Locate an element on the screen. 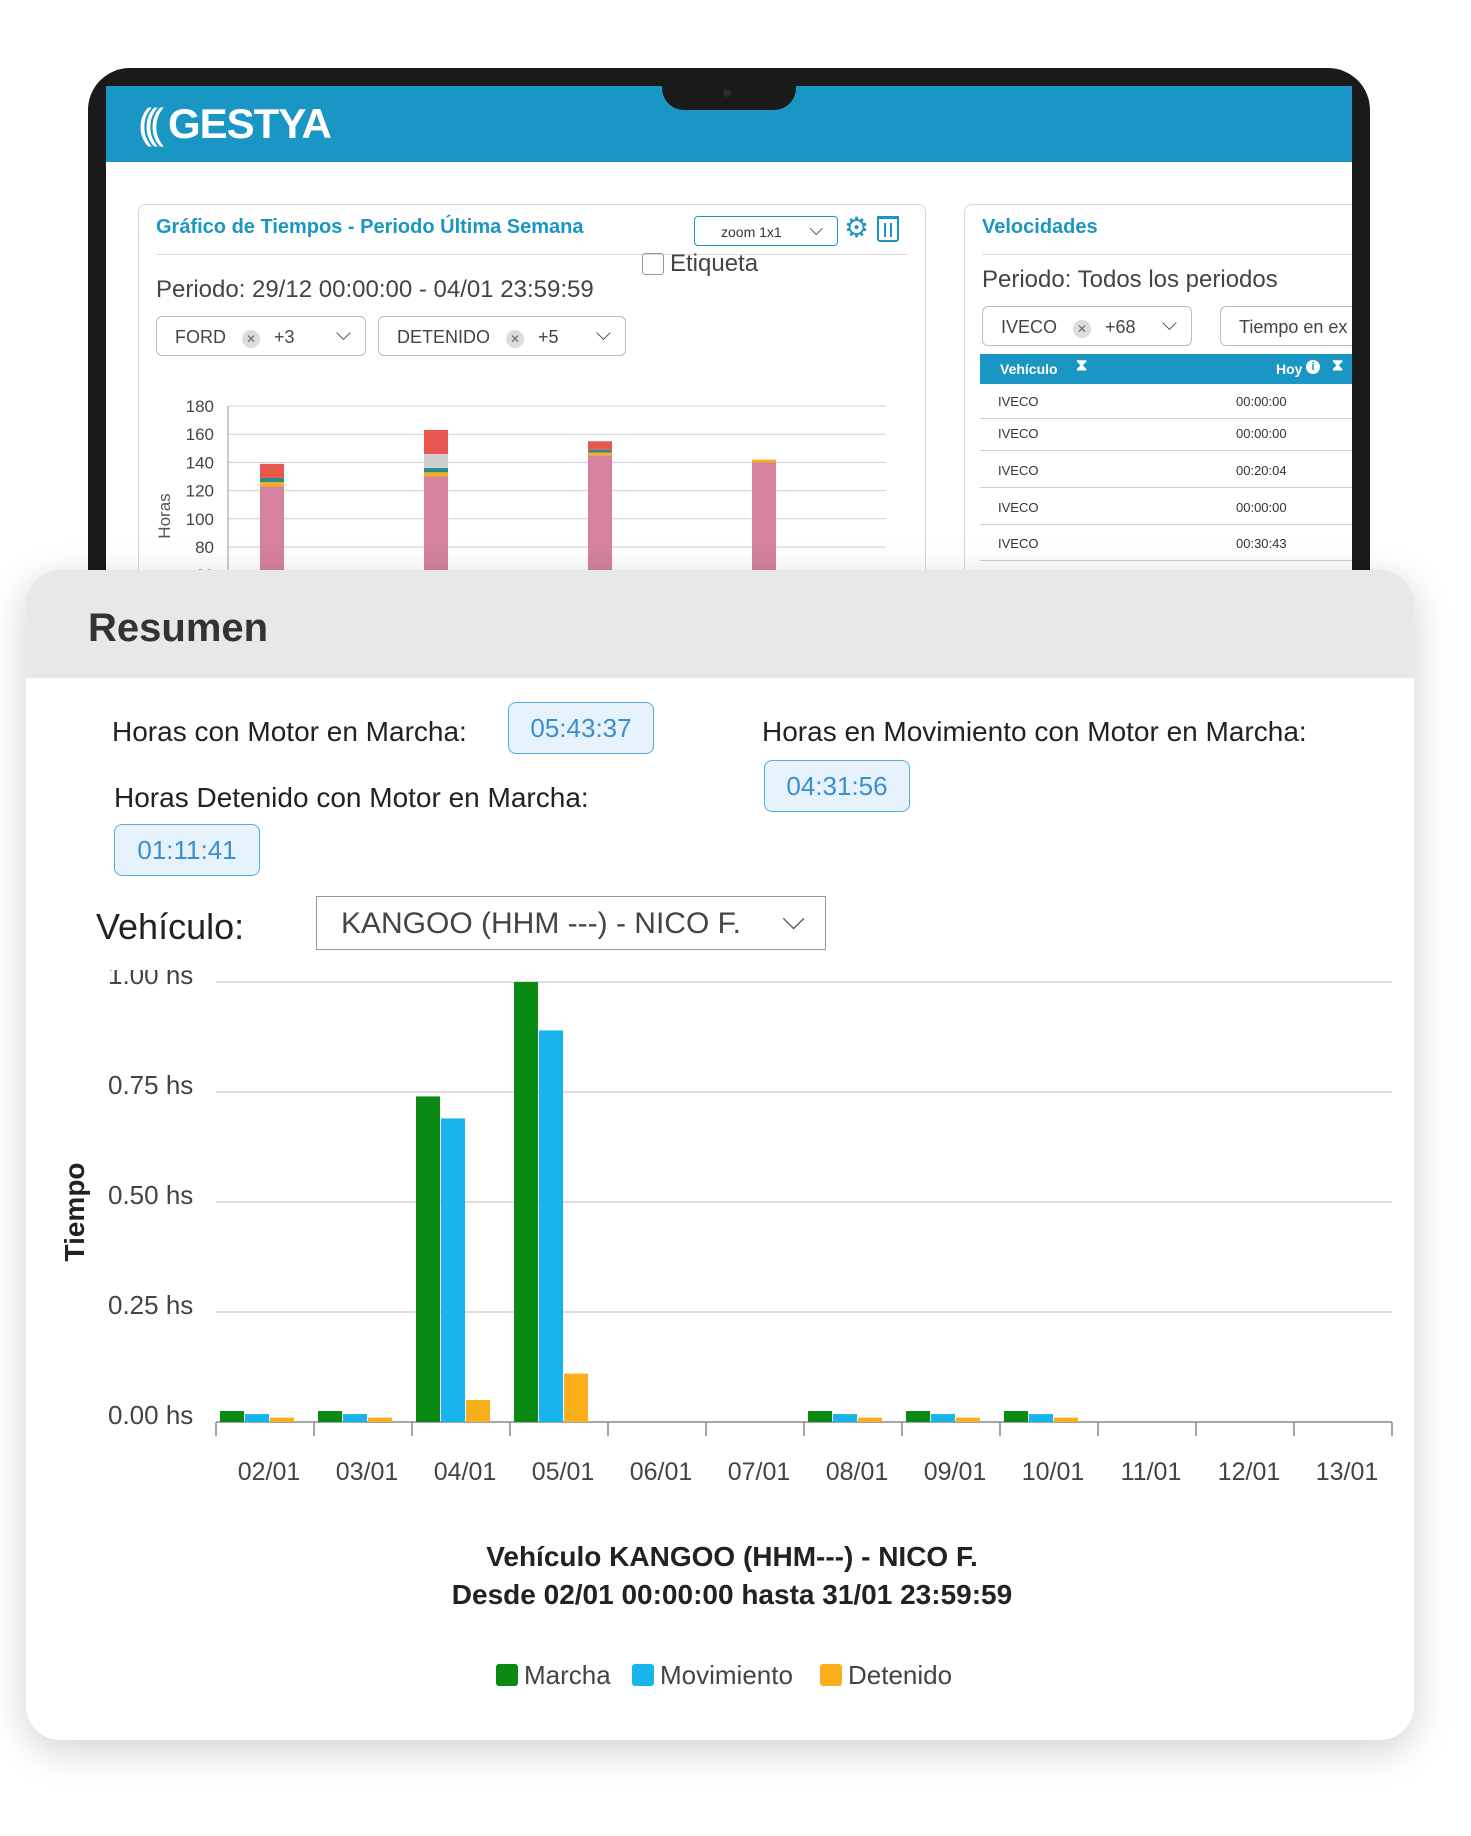 The height and width of the screenshot is (1836, 1471). table-row: IVECO 00:30:43 is located at coordinates (1166, 544).